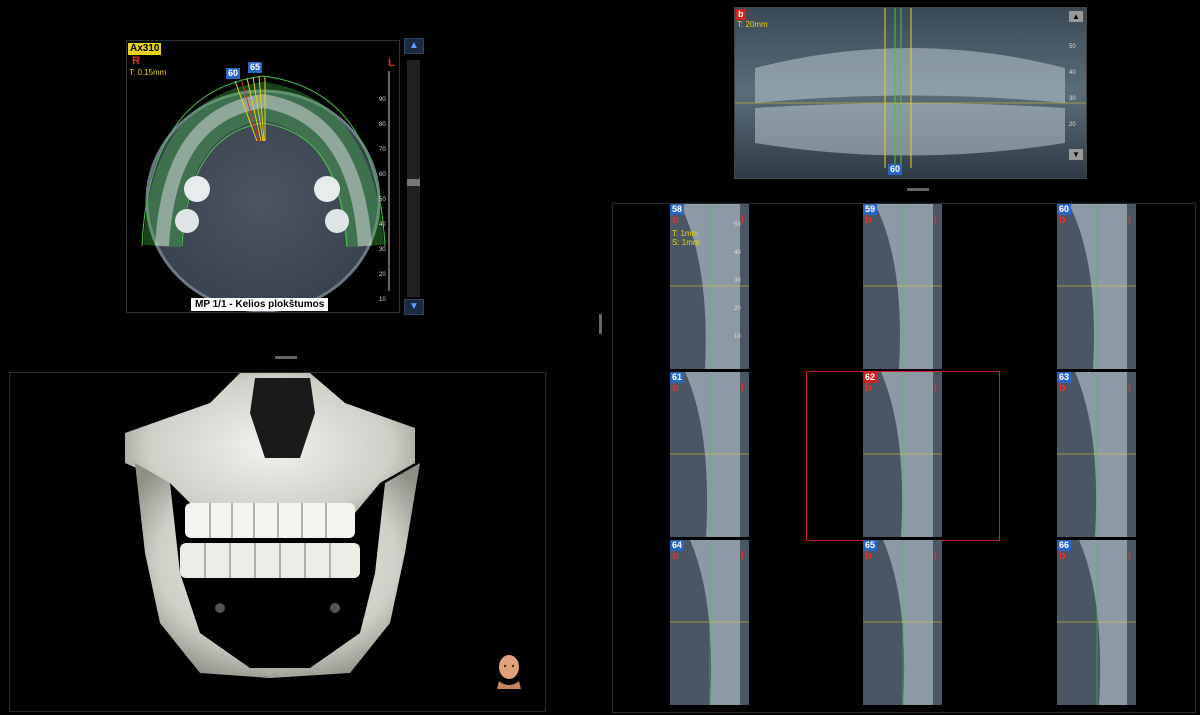 This screenshot has width=1200, height=715. What do you see at coordinates (895, 169) in the screenshot?
I see `panoramic-position-marker: 60` at bounding box center [895, 169].